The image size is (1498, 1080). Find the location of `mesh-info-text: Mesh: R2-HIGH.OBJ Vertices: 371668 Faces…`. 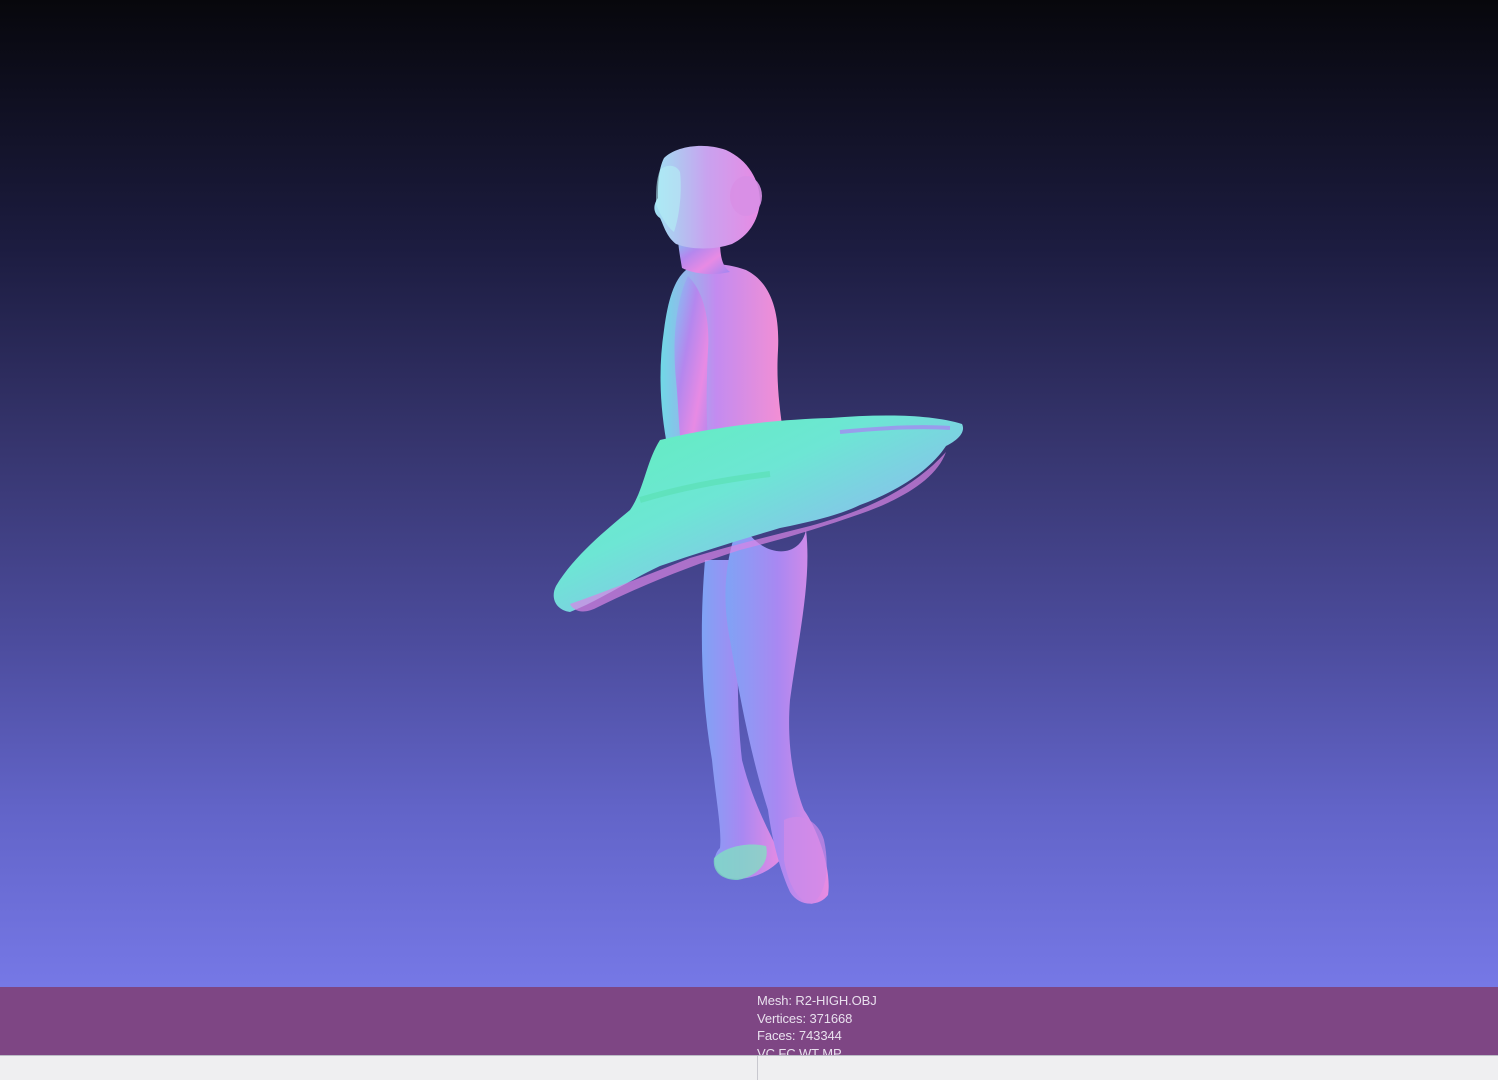

mesh-info-text: Mesh: R2-HIGH.OBJ Vertices: 371668 Faces… is located at coordinates (817, 1023).